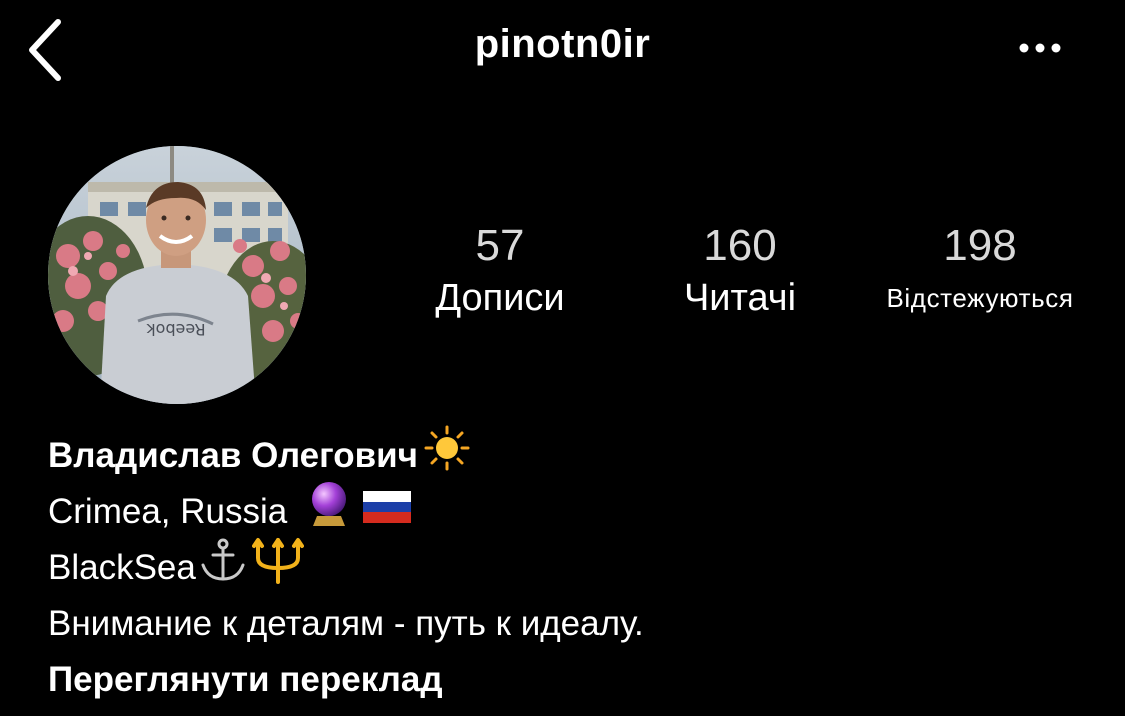  Describe the element at coordinates (223, 568) in the screenshot. I see `anchor-icon` at that location.